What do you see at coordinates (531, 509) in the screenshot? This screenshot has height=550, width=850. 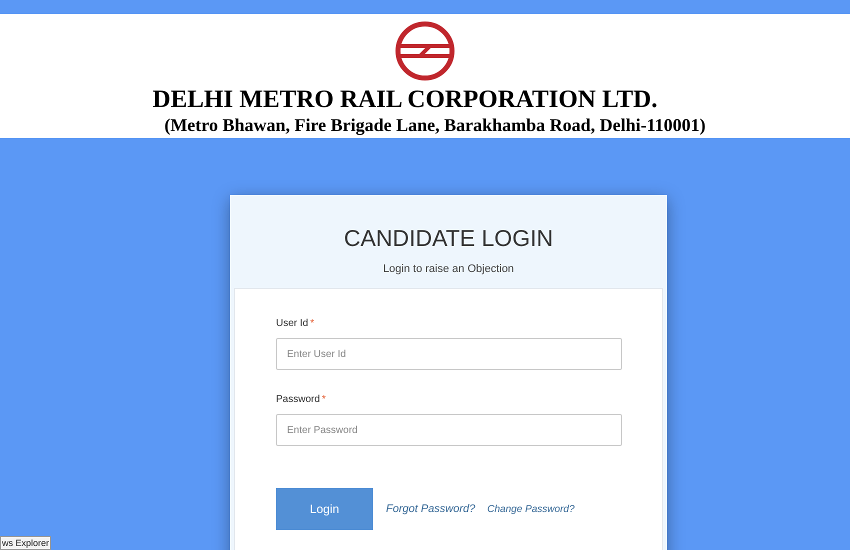 I see `change-password-link: Change Password?` at bounding box center [531, 509].